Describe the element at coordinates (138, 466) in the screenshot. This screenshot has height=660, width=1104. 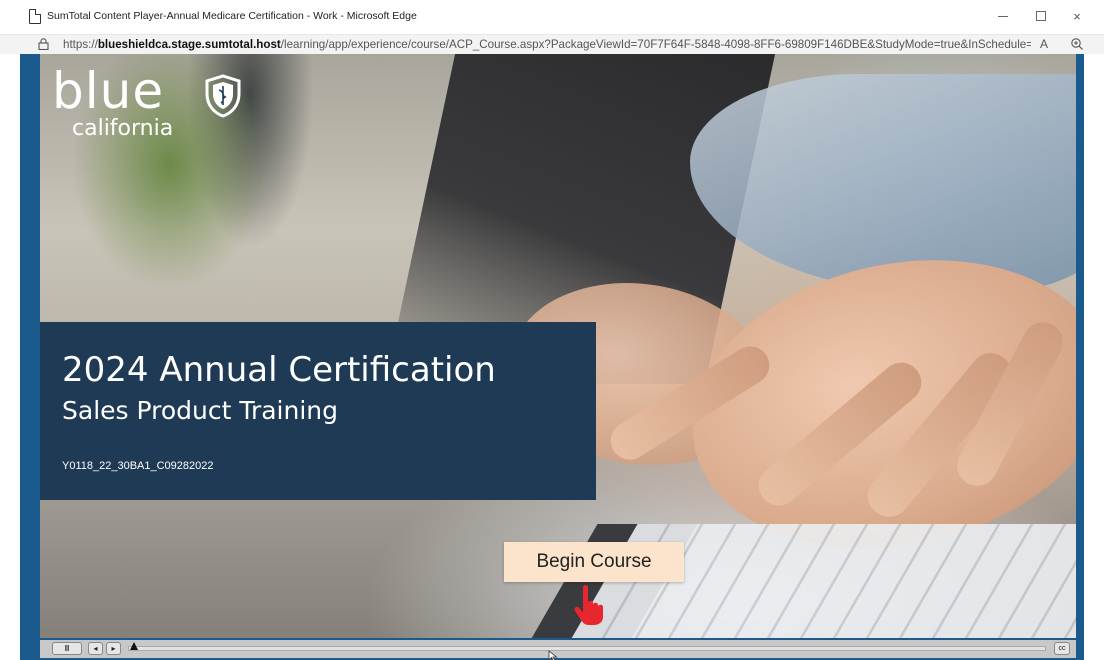
I see `course-code: Y0118_22_30BA1_C09282022` at that location.